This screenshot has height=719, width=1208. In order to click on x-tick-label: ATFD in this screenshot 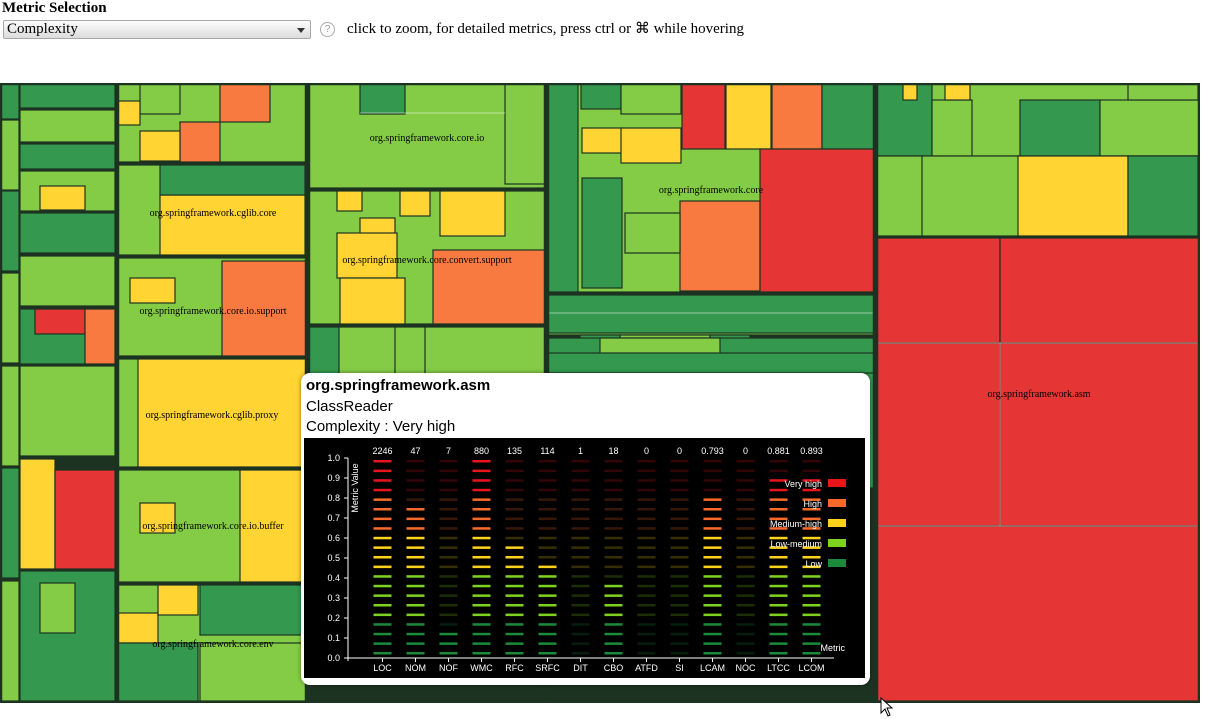, I will do `click(646, 668)`.